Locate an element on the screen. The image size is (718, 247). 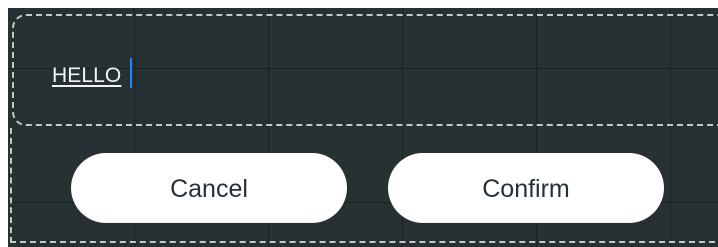
confirm-button: Confirm is located at coordinates (526, 188).